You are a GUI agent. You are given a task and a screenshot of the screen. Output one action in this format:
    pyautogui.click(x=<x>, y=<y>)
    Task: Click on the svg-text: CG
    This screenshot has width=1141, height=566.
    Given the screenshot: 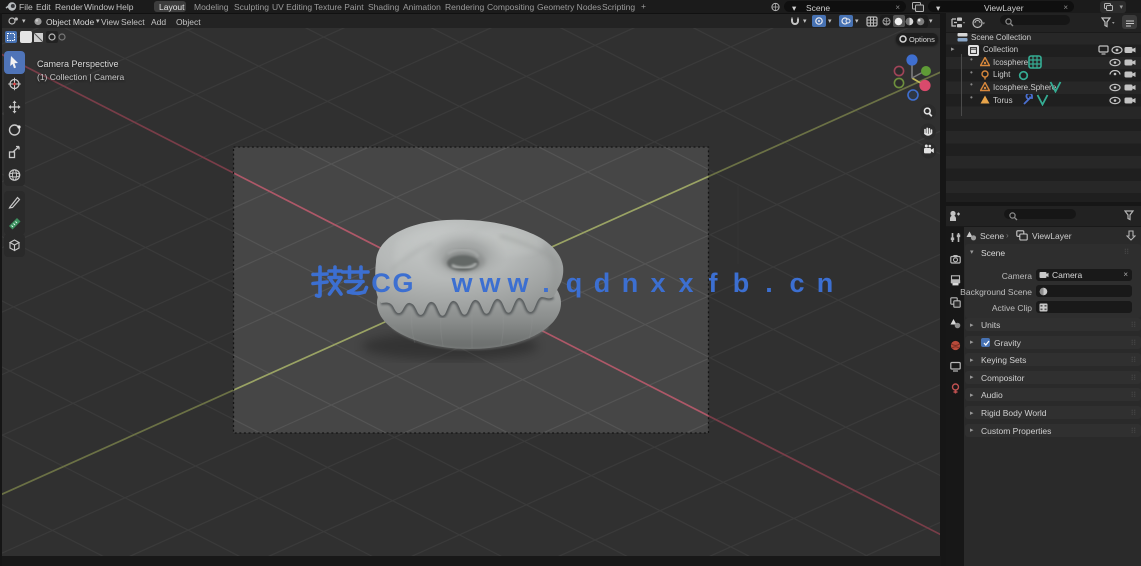 What is the action you would take?
    pyautogui.click(x=392, y=283)
    